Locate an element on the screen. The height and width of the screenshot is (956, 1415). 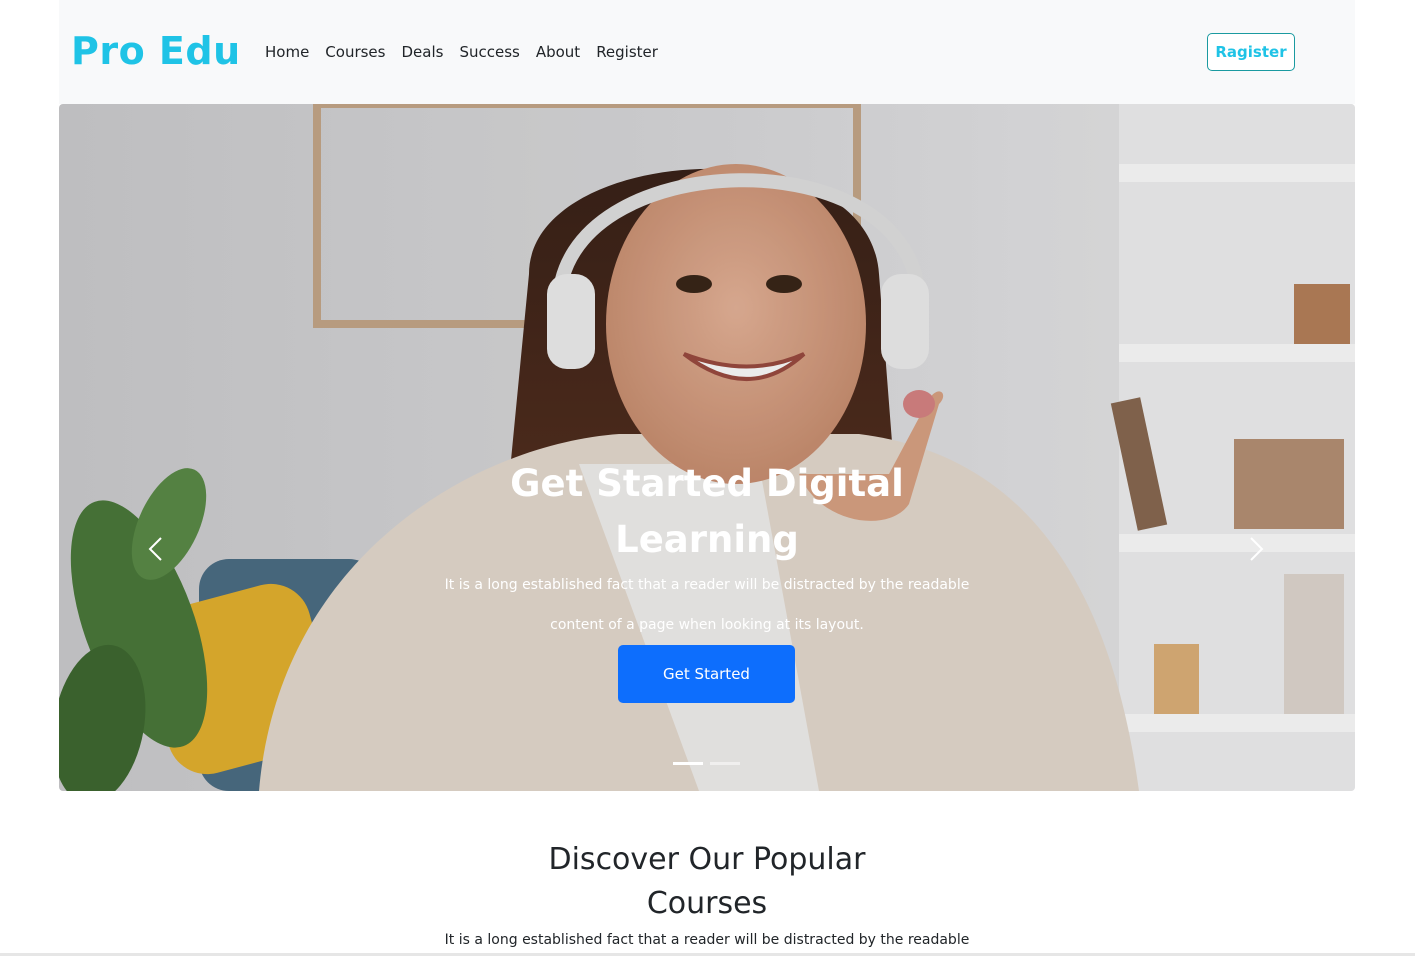
carousel-next-button is located at coordinates (1256, 549).